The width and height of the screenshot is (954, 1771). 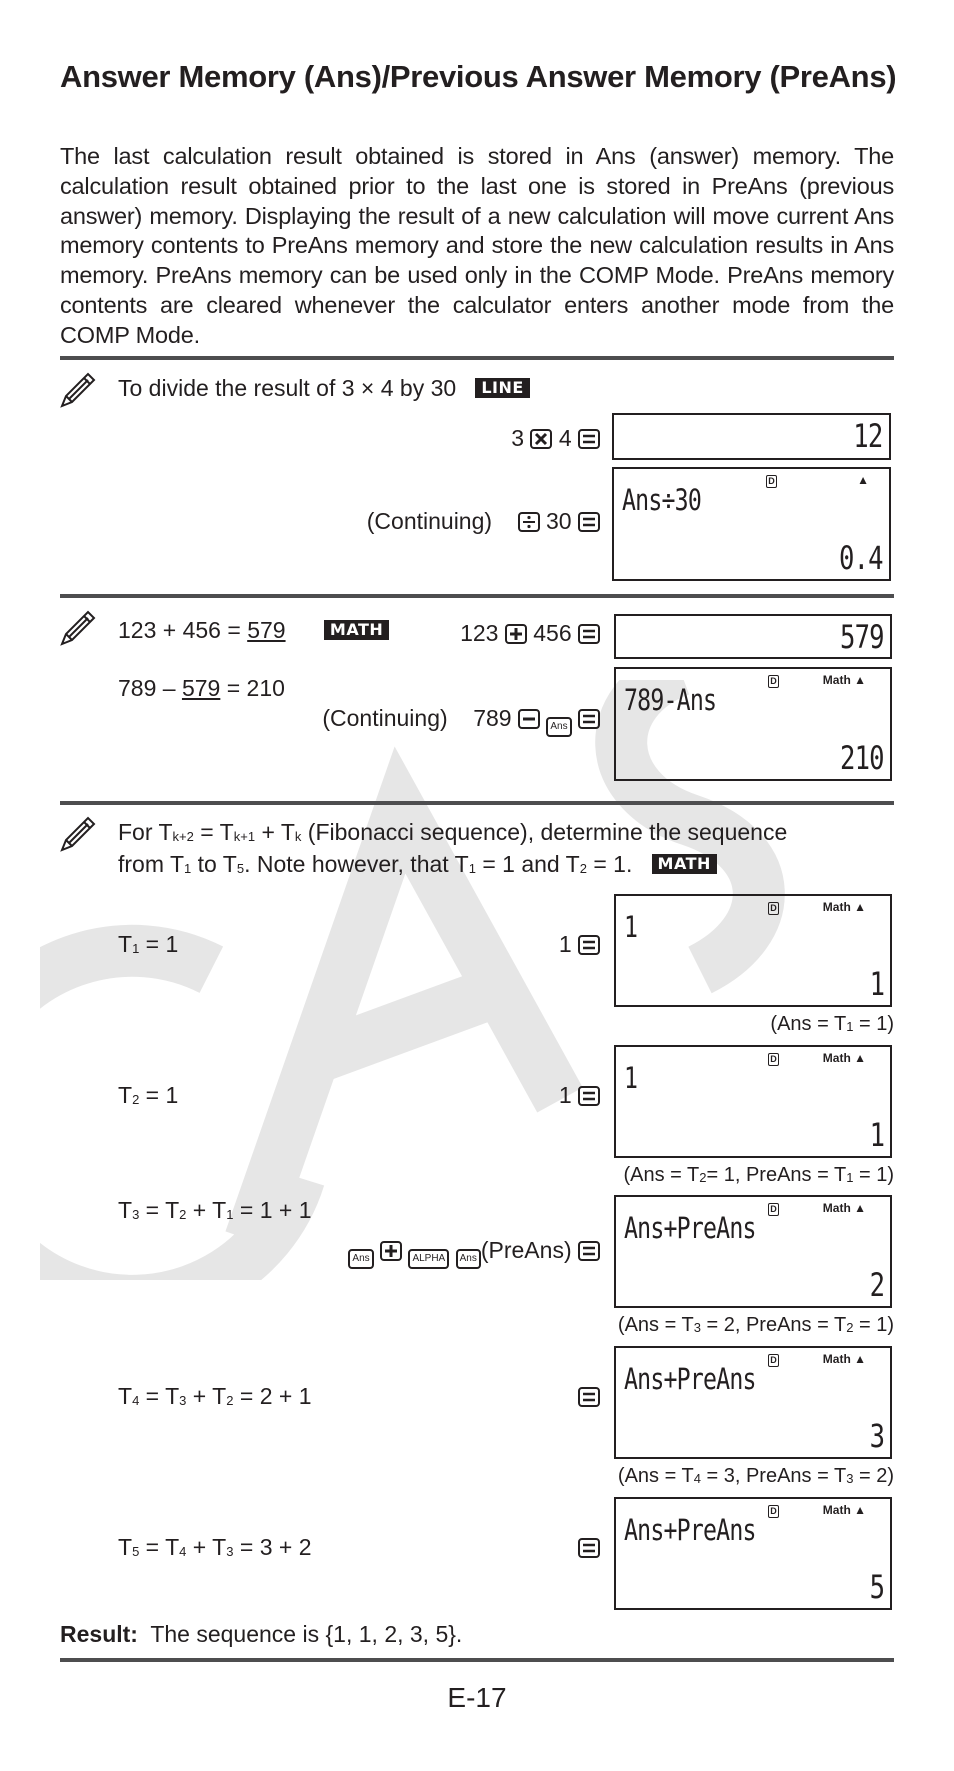 What do you see at coordinates (753, 1402) in the screenshot?
I see `calculator-display: D Math ▲ Ans+PreAns 3` at bounding box center [753, 1402].